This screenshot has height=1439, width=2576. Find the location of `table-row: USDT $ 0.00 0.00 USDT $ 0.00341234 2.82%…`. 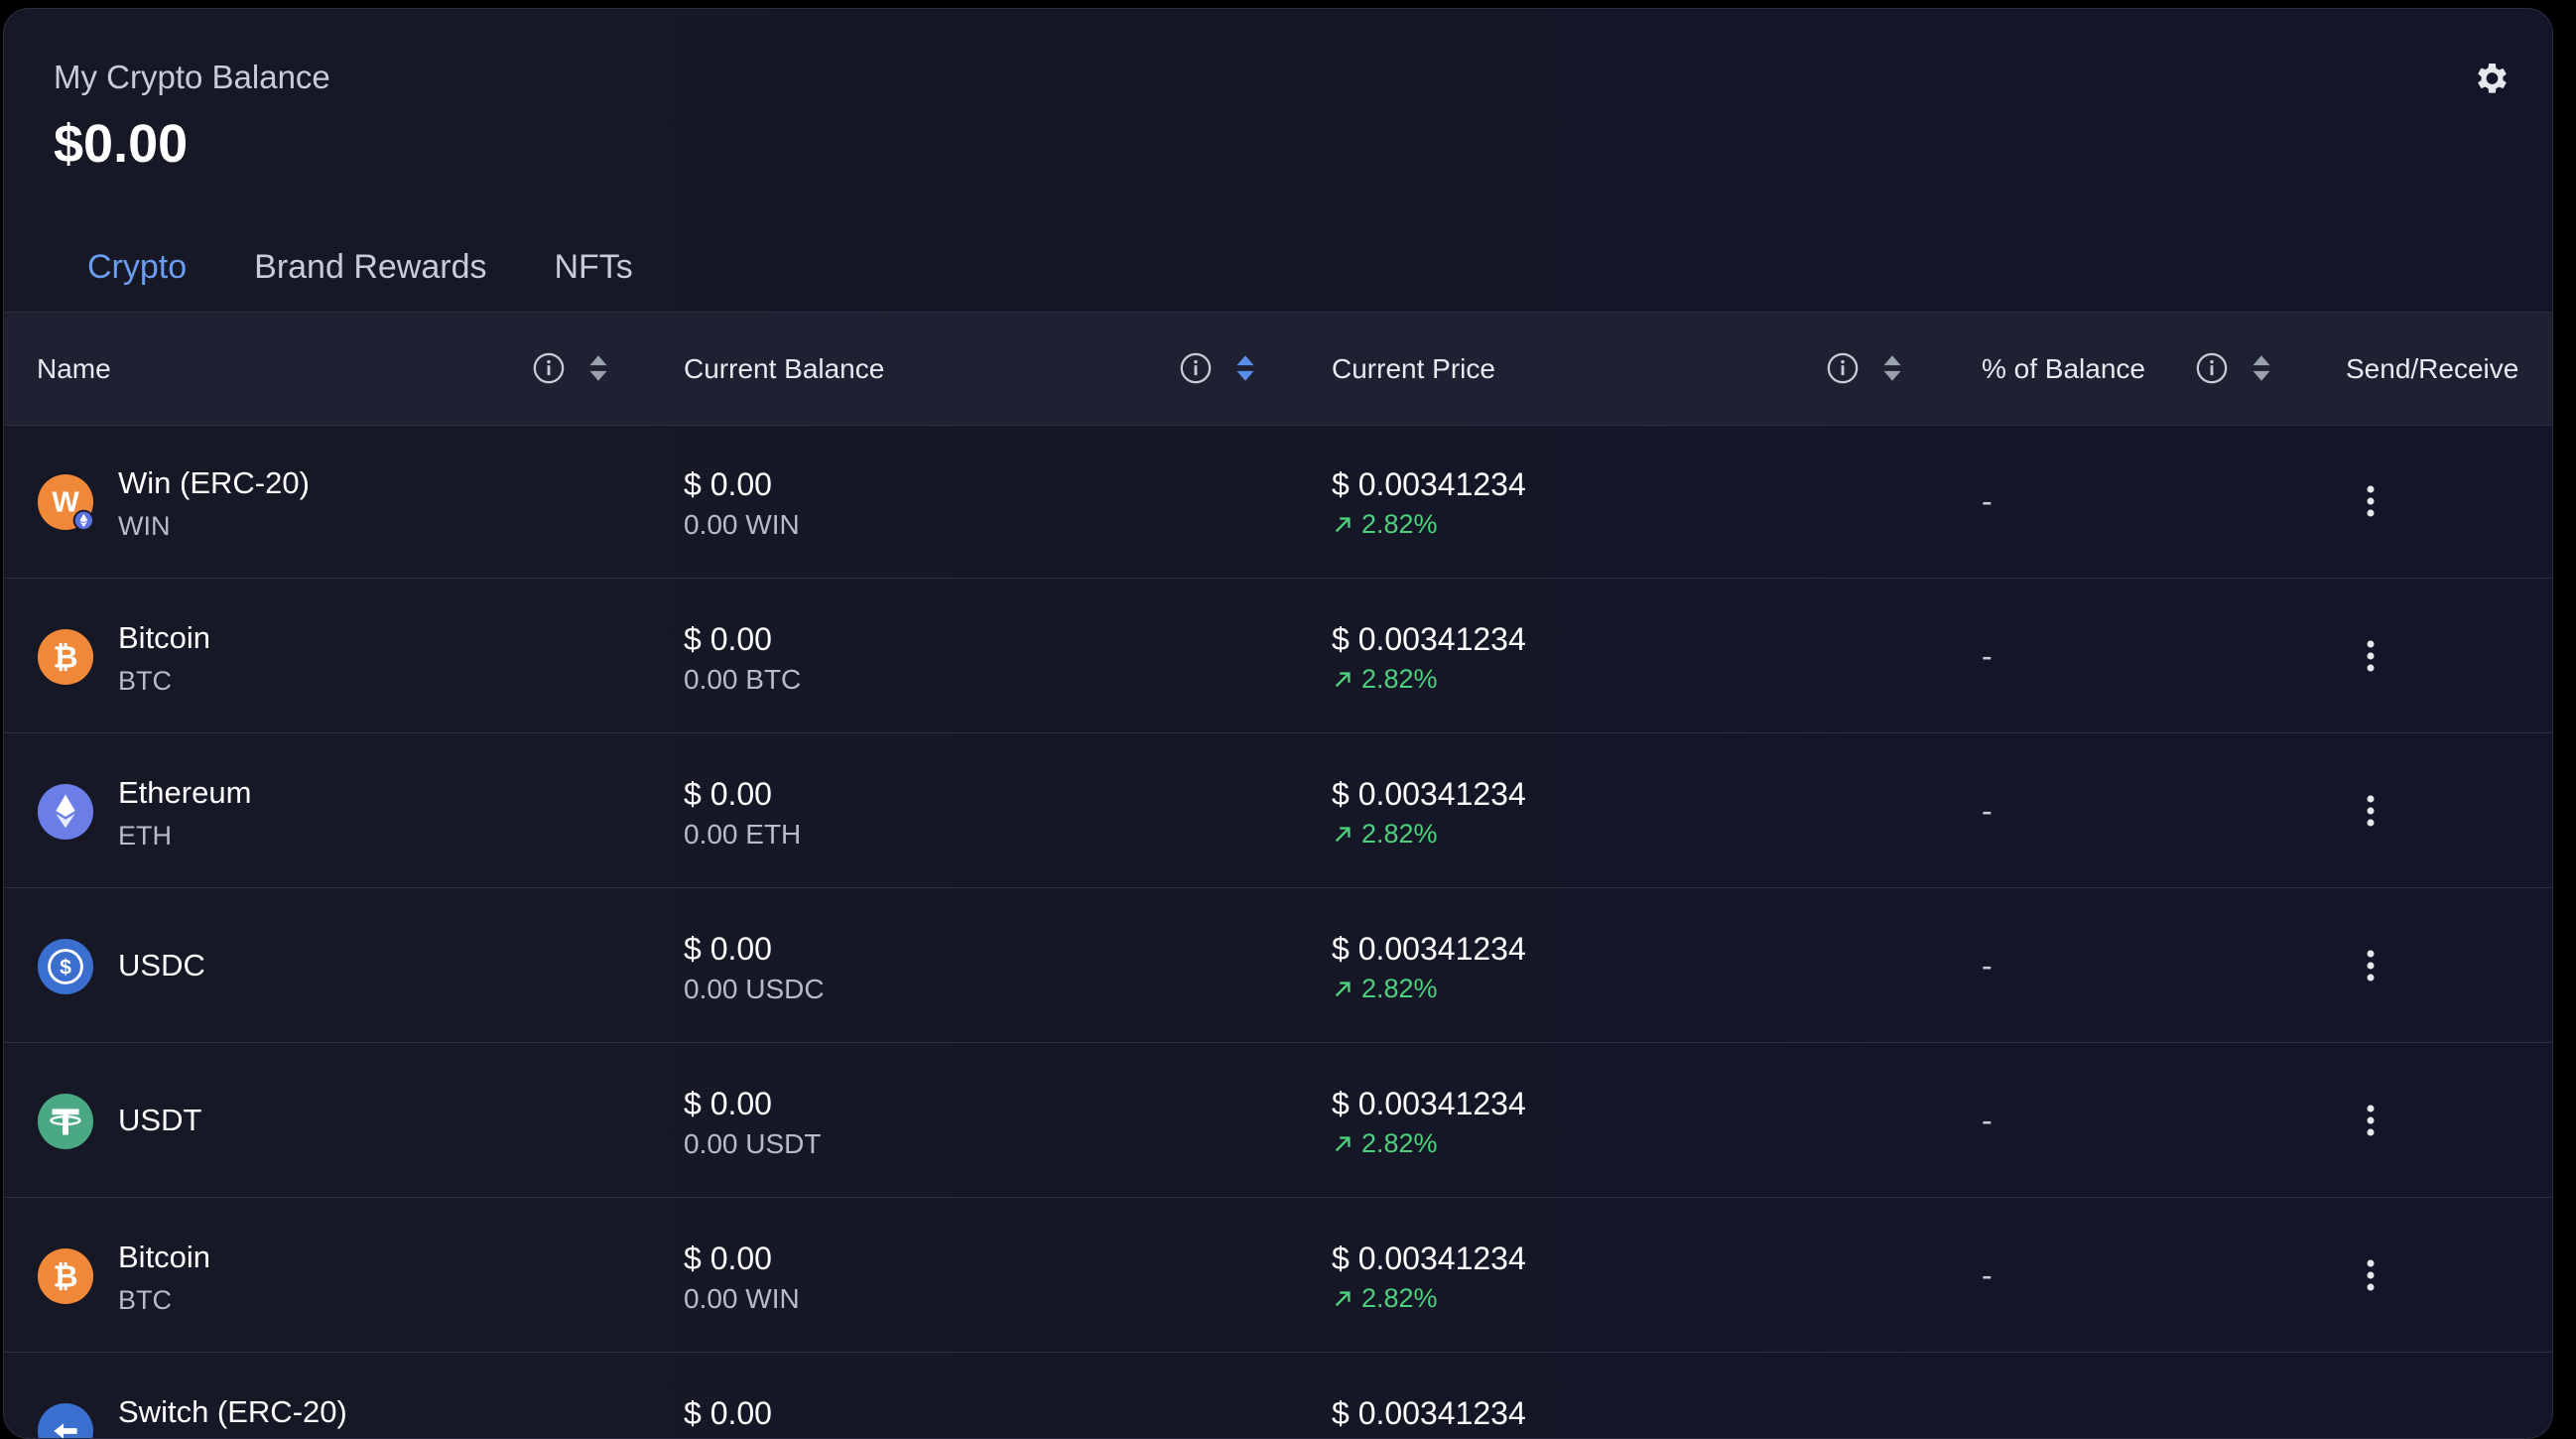

table-row: USDT $ 0.00 0.00 USDT $ 0.00341234 2.82%… is located at coordinates (1278, 1120).